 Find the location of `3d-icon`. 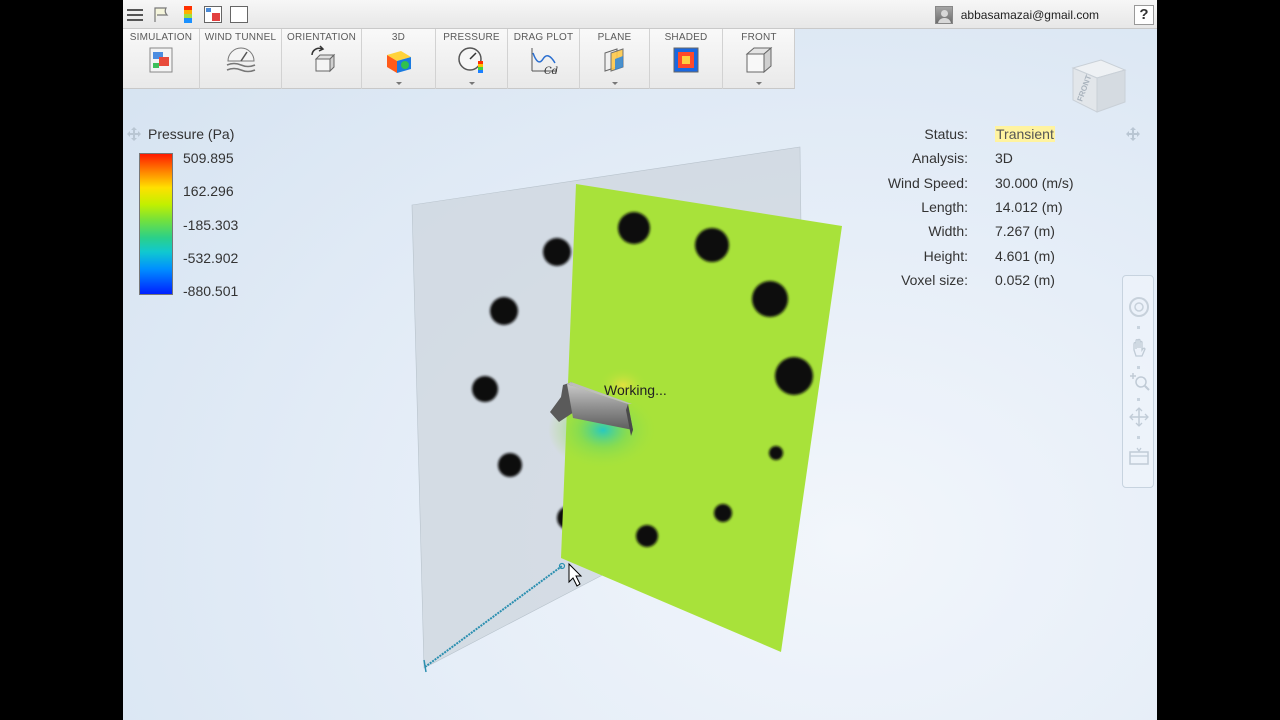

3d-icon is located at coordinates (398, 62).